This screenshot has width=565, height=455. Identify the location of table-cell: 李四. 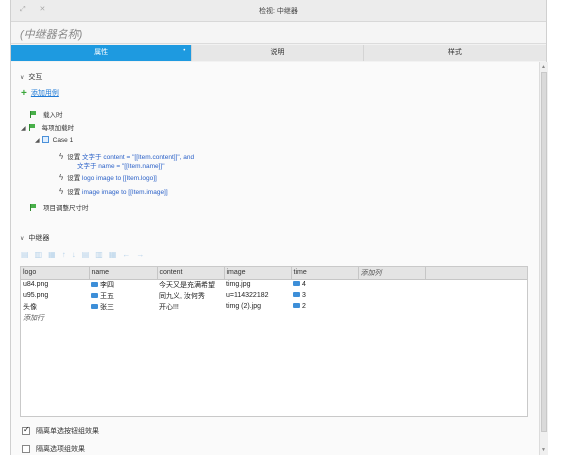
(123, 284).